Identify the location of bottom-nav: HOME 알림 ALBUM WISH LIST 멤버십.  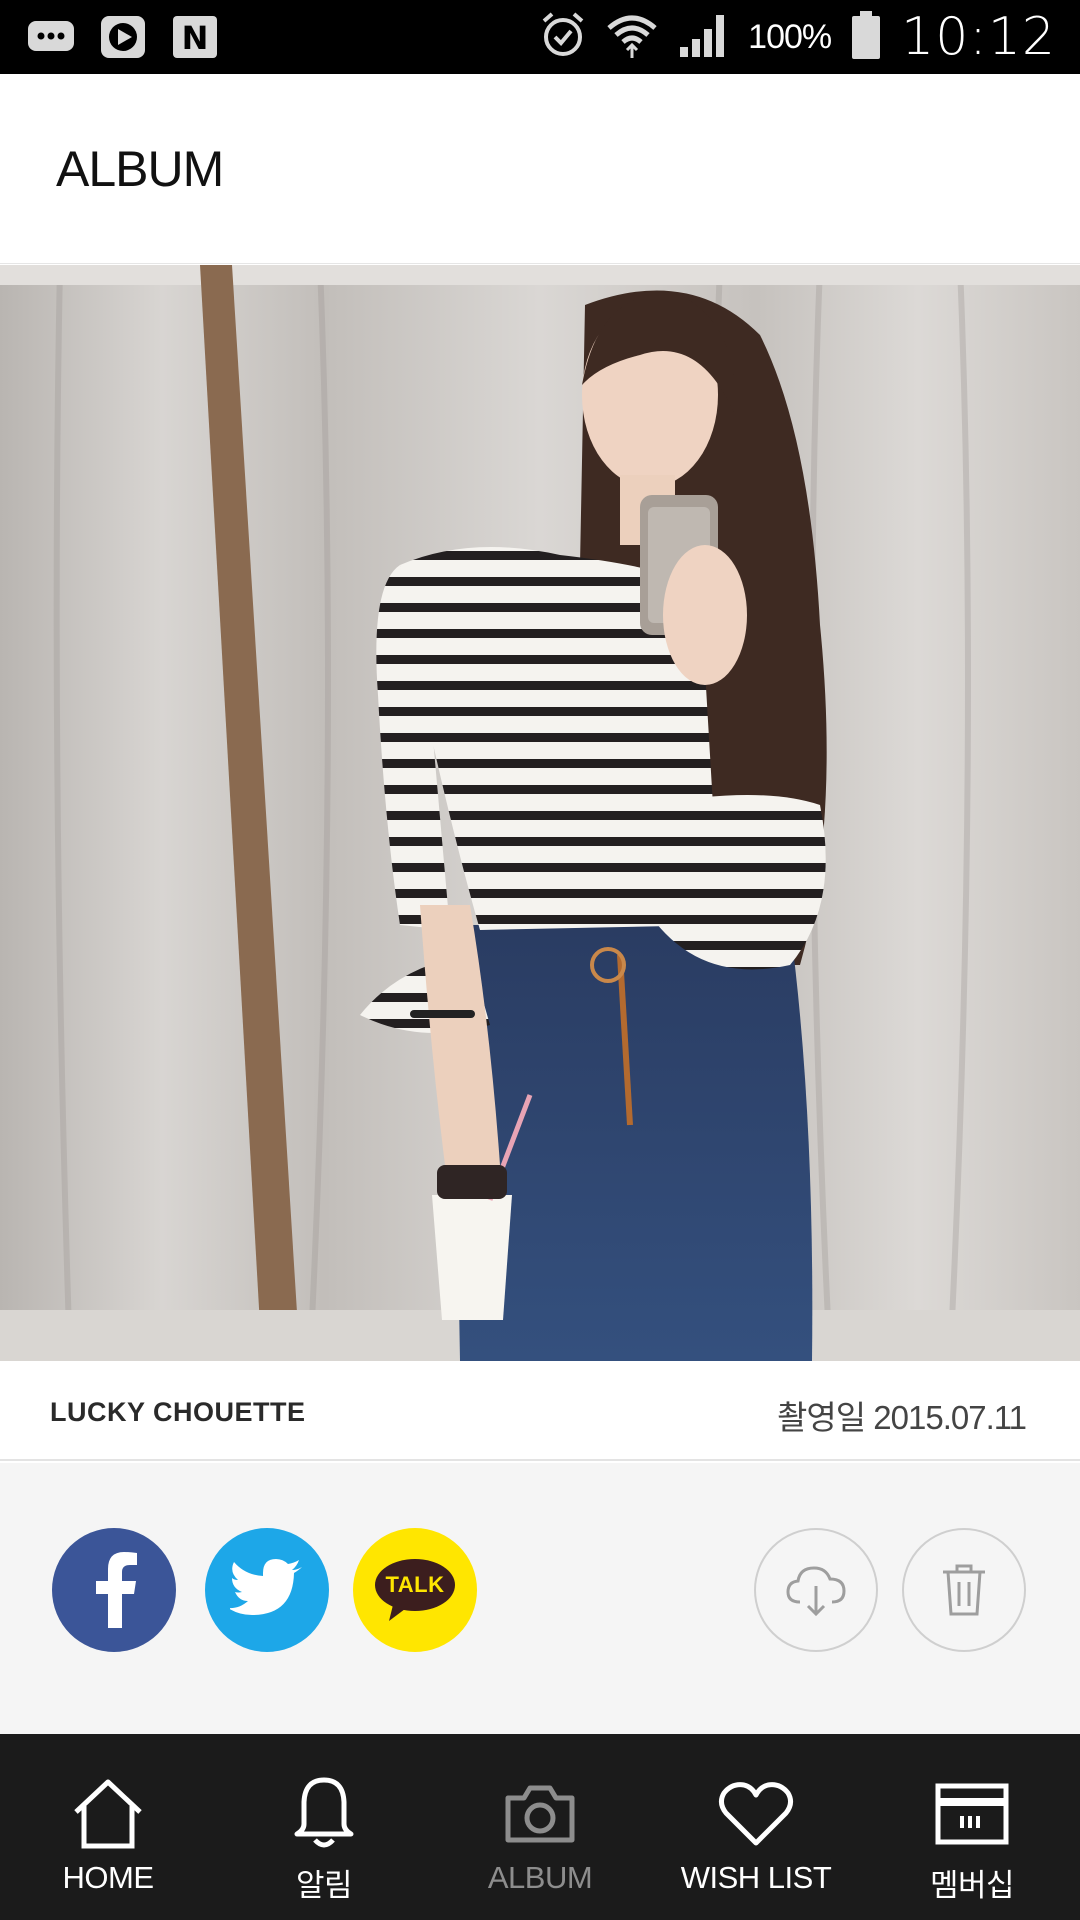
(540, 1827).